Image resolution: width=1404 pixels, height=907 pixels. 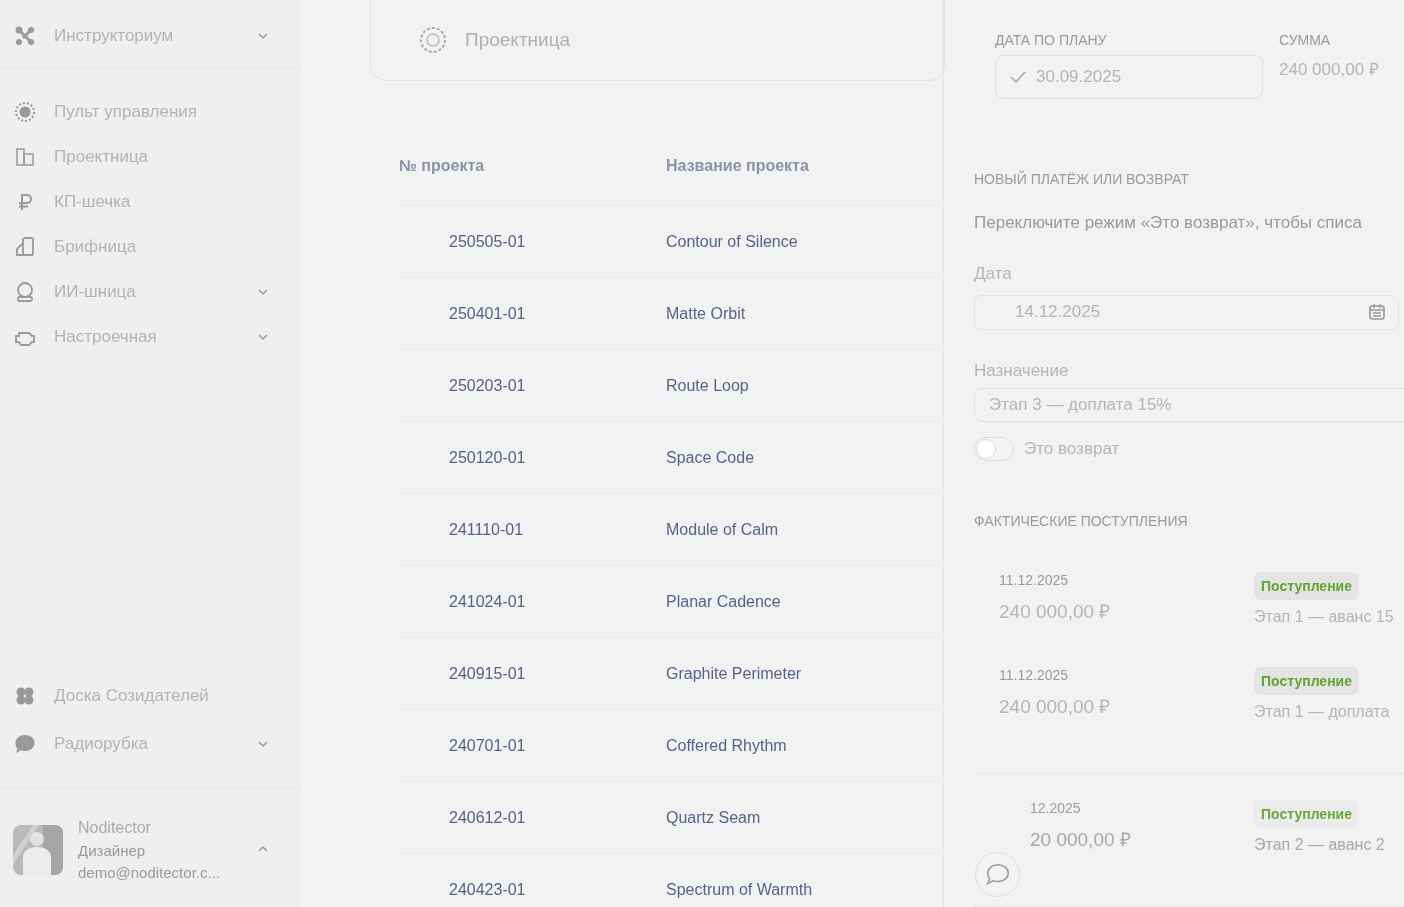 I want to click on table-cell-text: 240701-01, so click(x=487, y=745).